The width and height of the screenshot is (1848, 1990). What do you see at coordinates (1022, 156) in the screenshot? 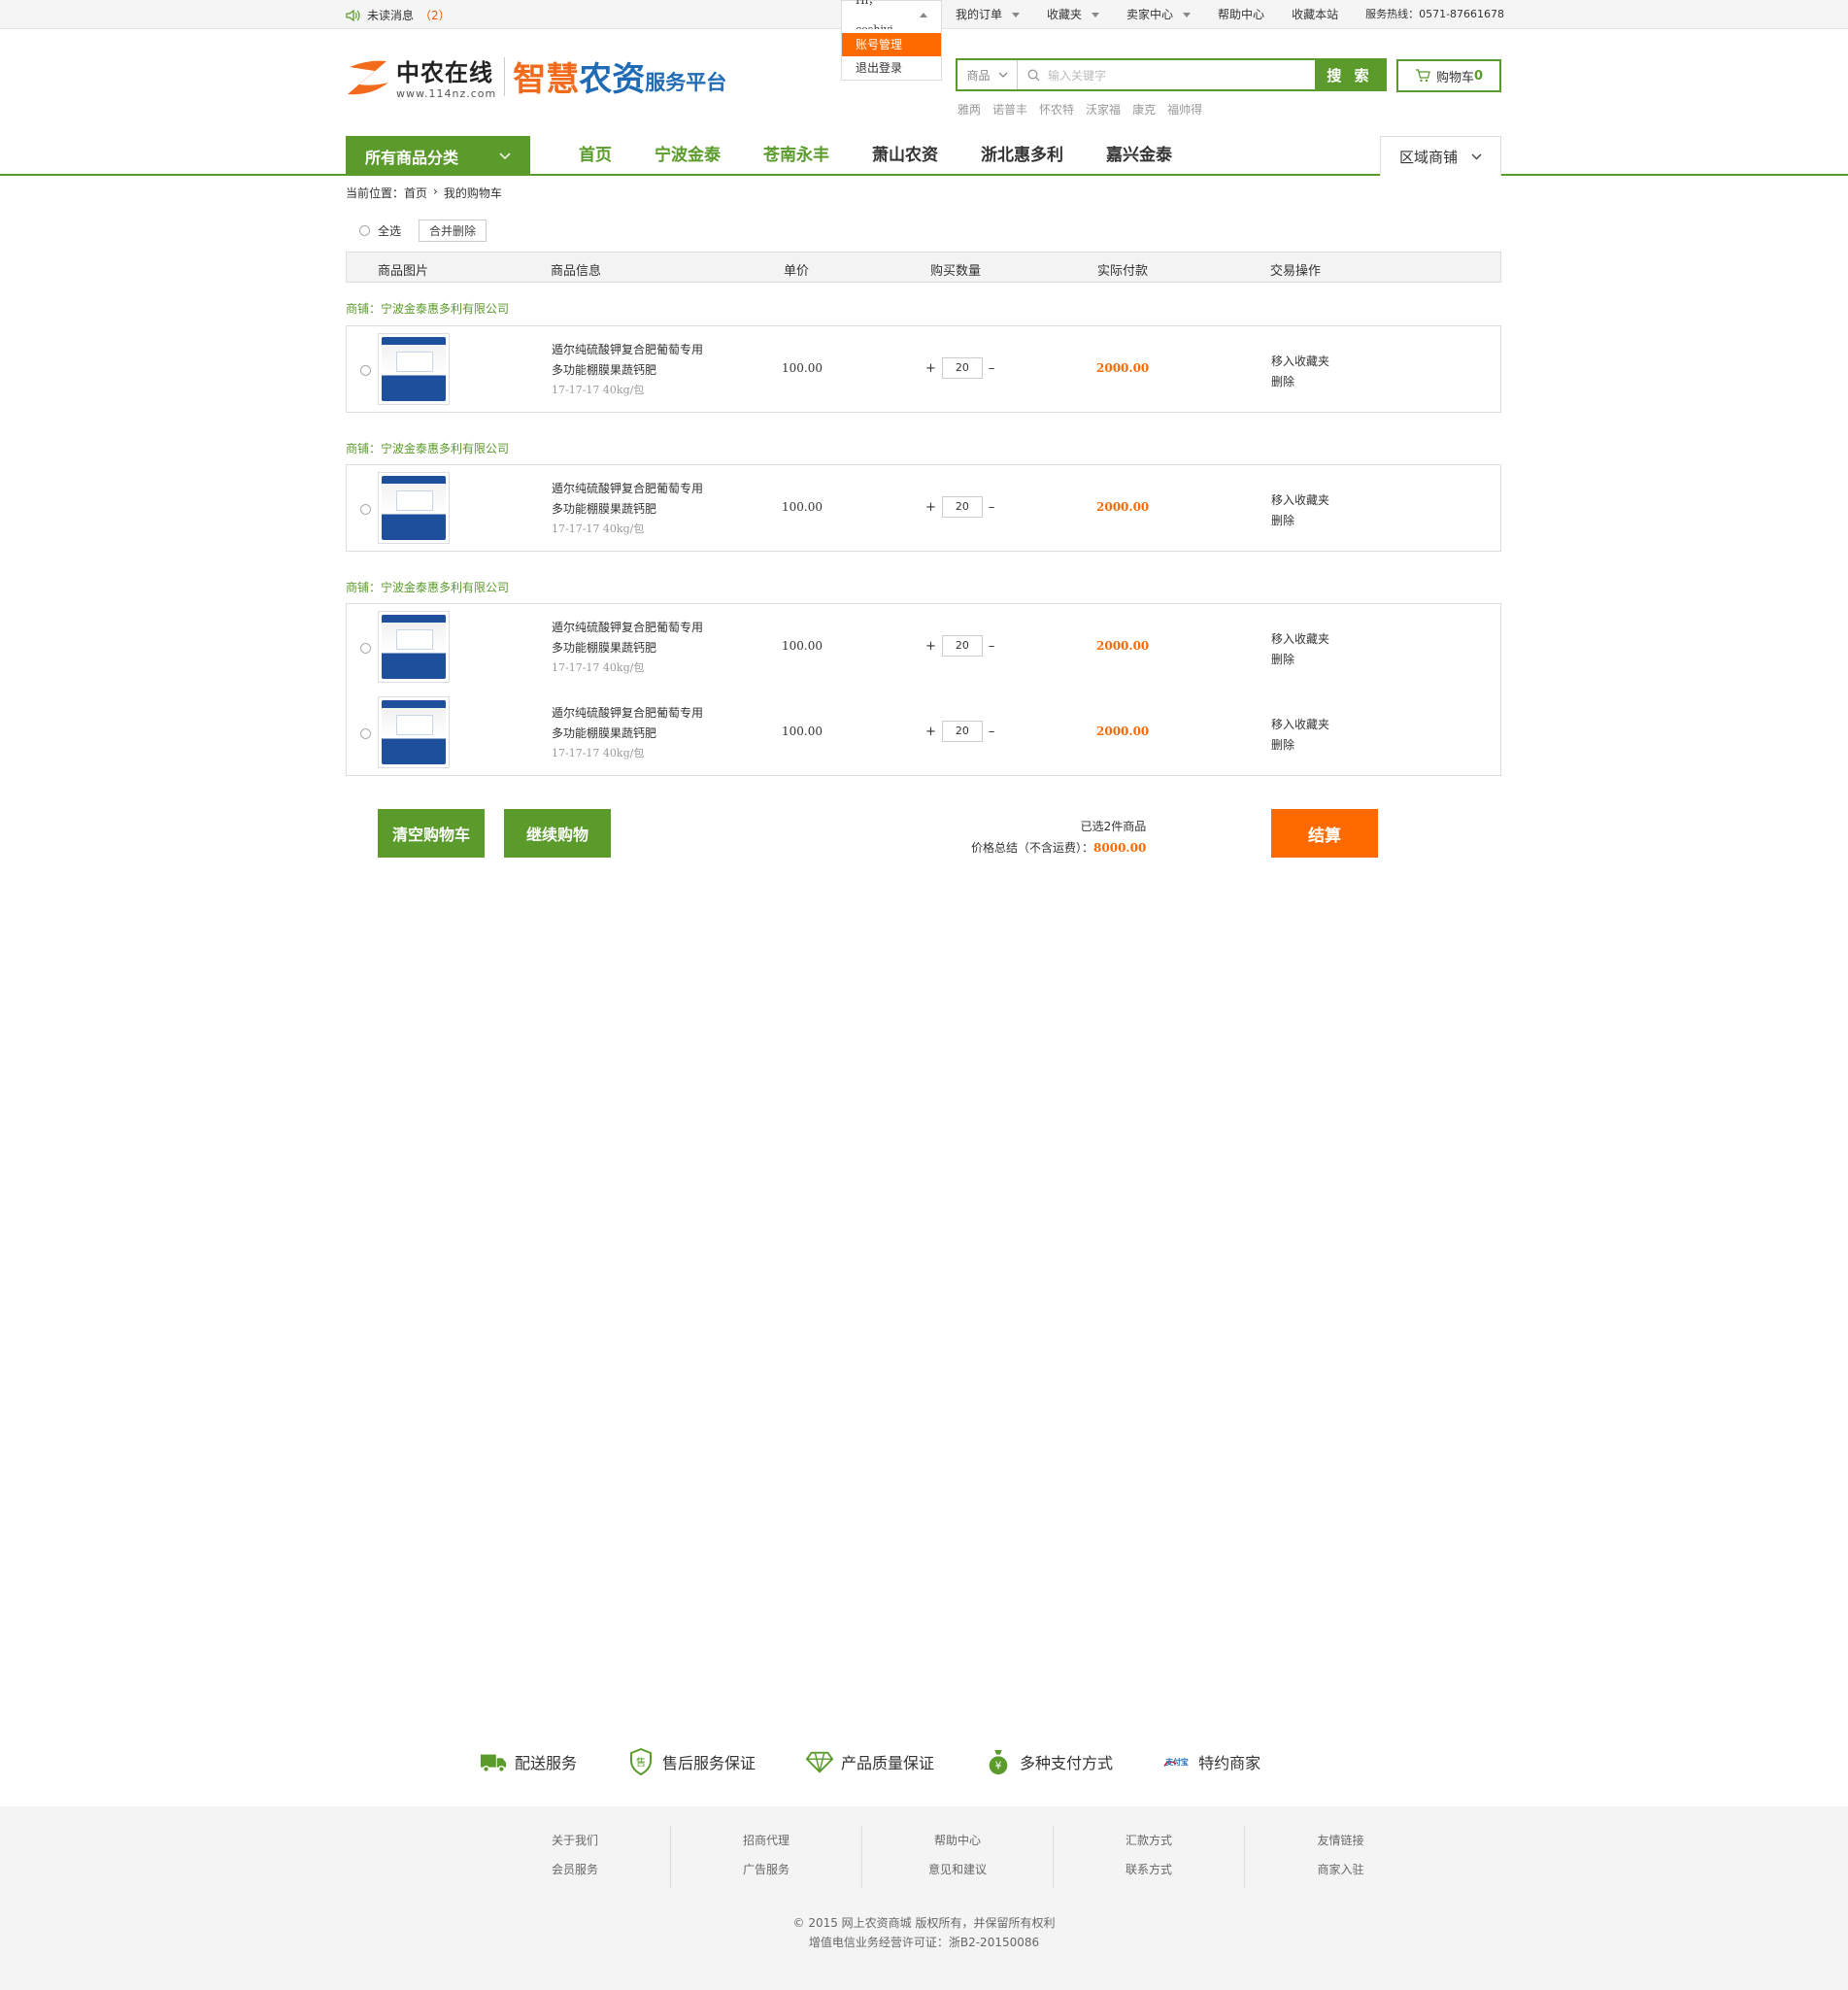
I see `nav-link-zhebei: 浙北惠多利` at bounding box center [1022, 156].